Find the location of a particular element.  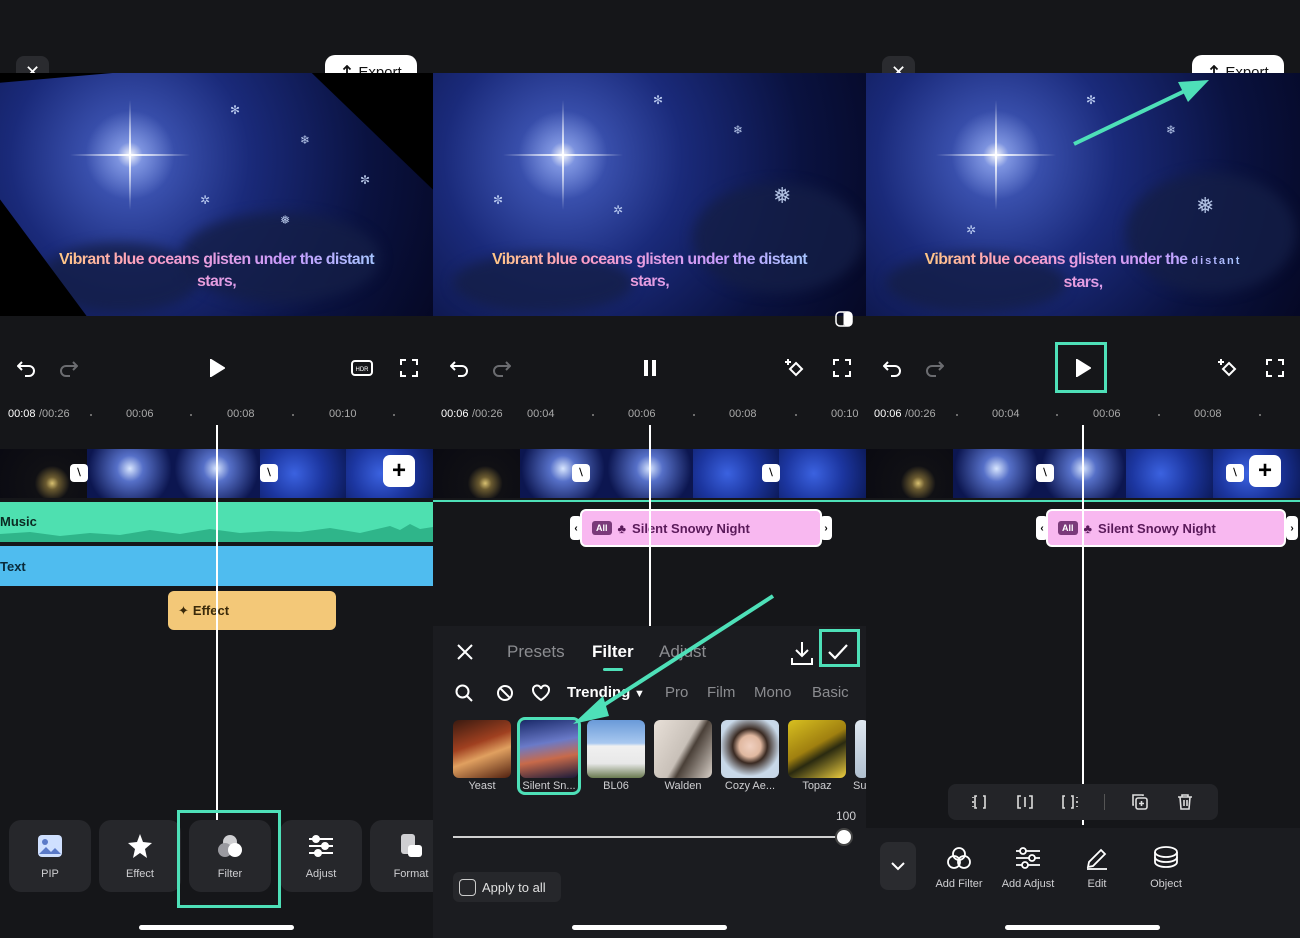

ruler-tick: 00:10 is located at coordinates (343, 414).